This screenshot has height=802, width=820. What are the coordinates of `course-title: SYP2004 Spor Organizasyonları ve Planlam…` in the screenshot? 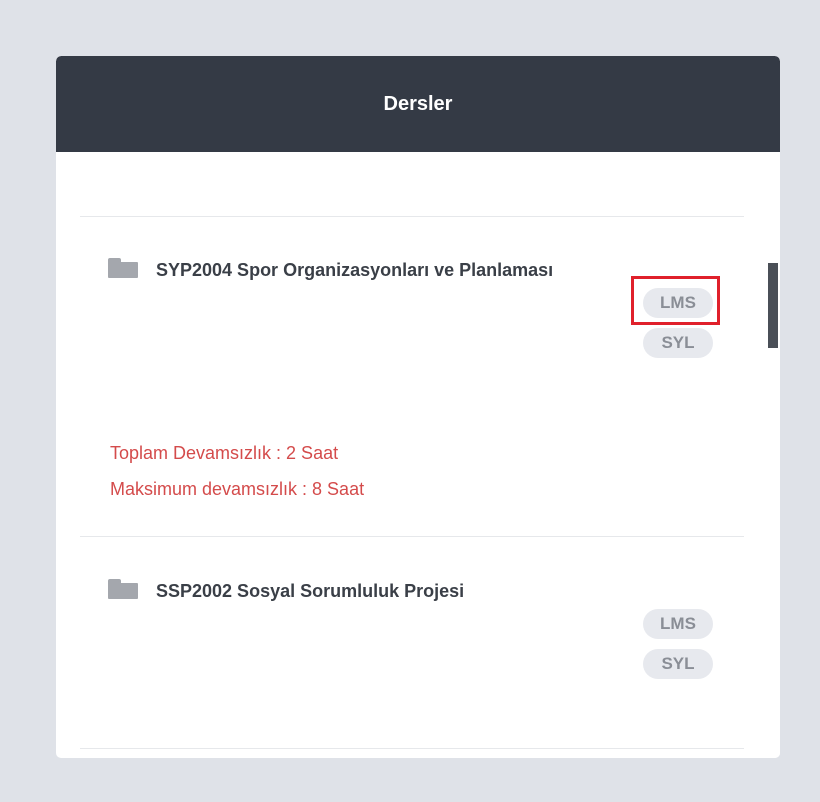 It's located at (343, 270).